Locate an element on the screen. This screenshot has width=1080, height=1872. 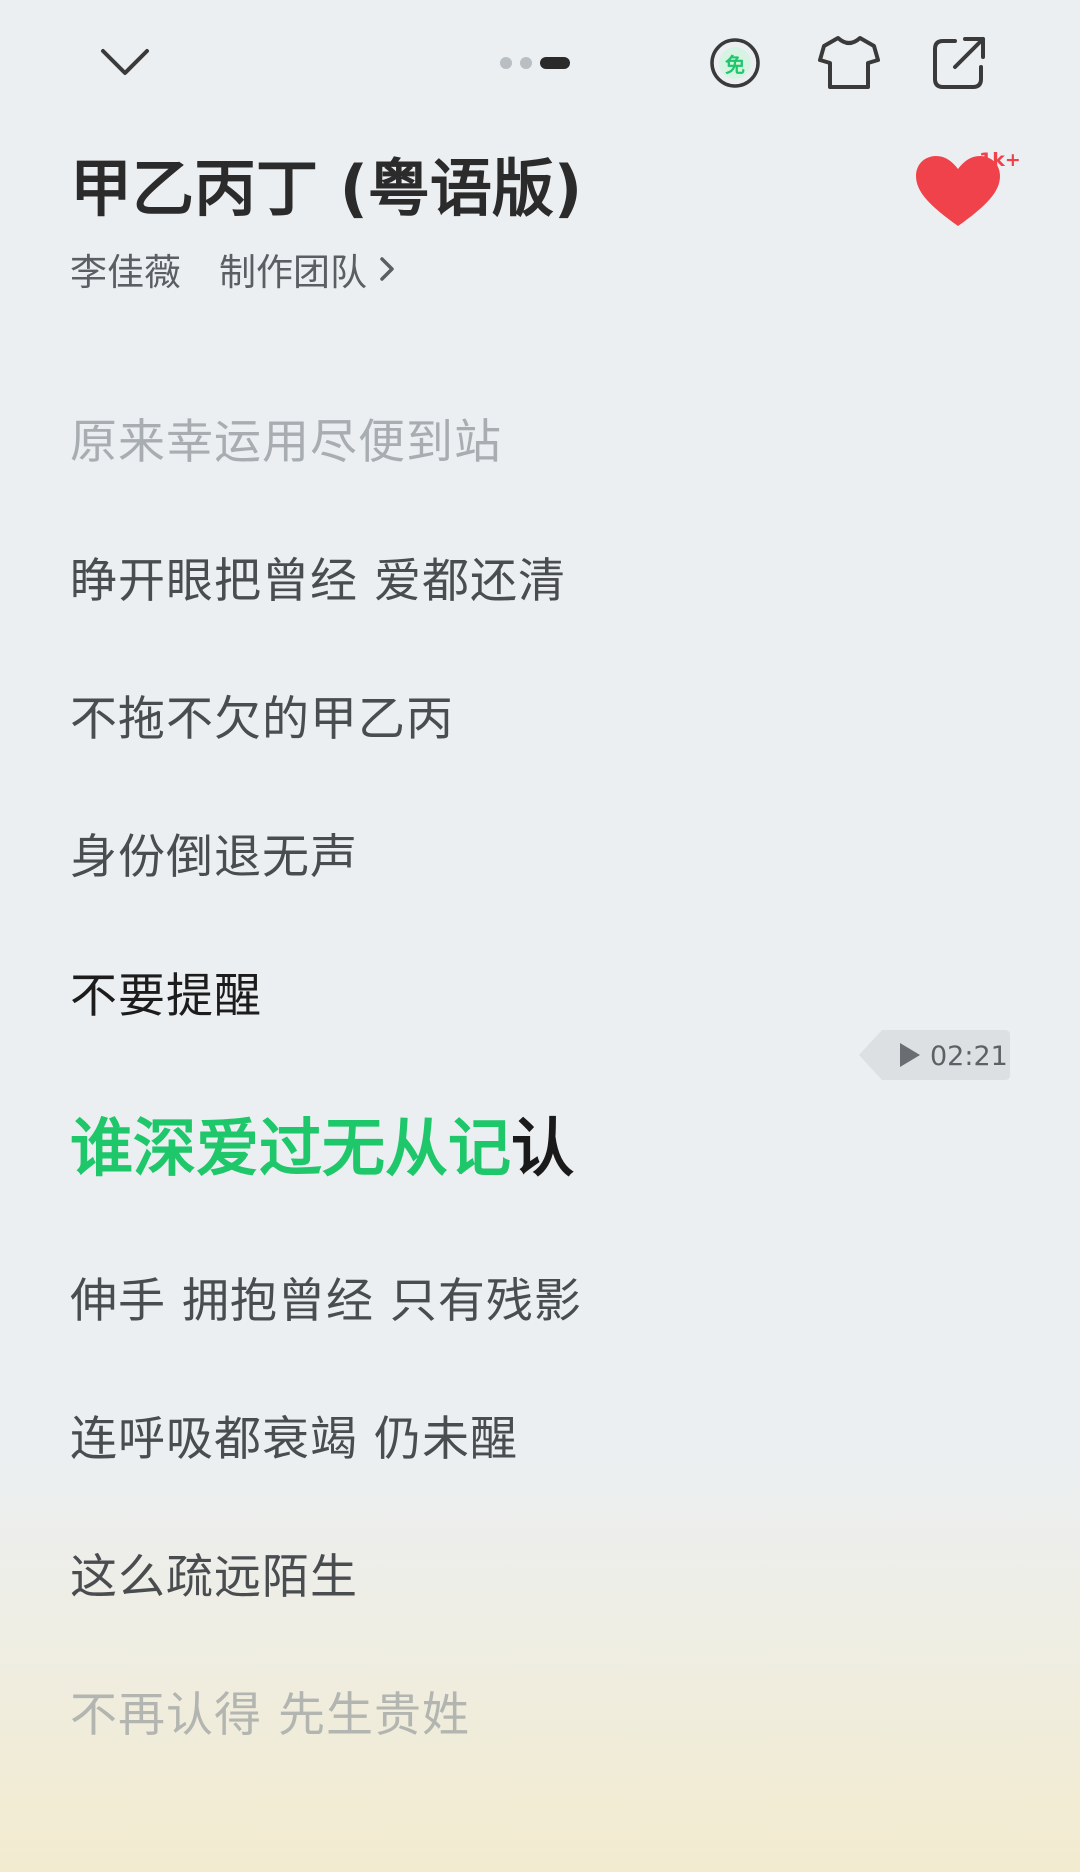
seek-time: 02:21 is located at coordinates (969, 1056).